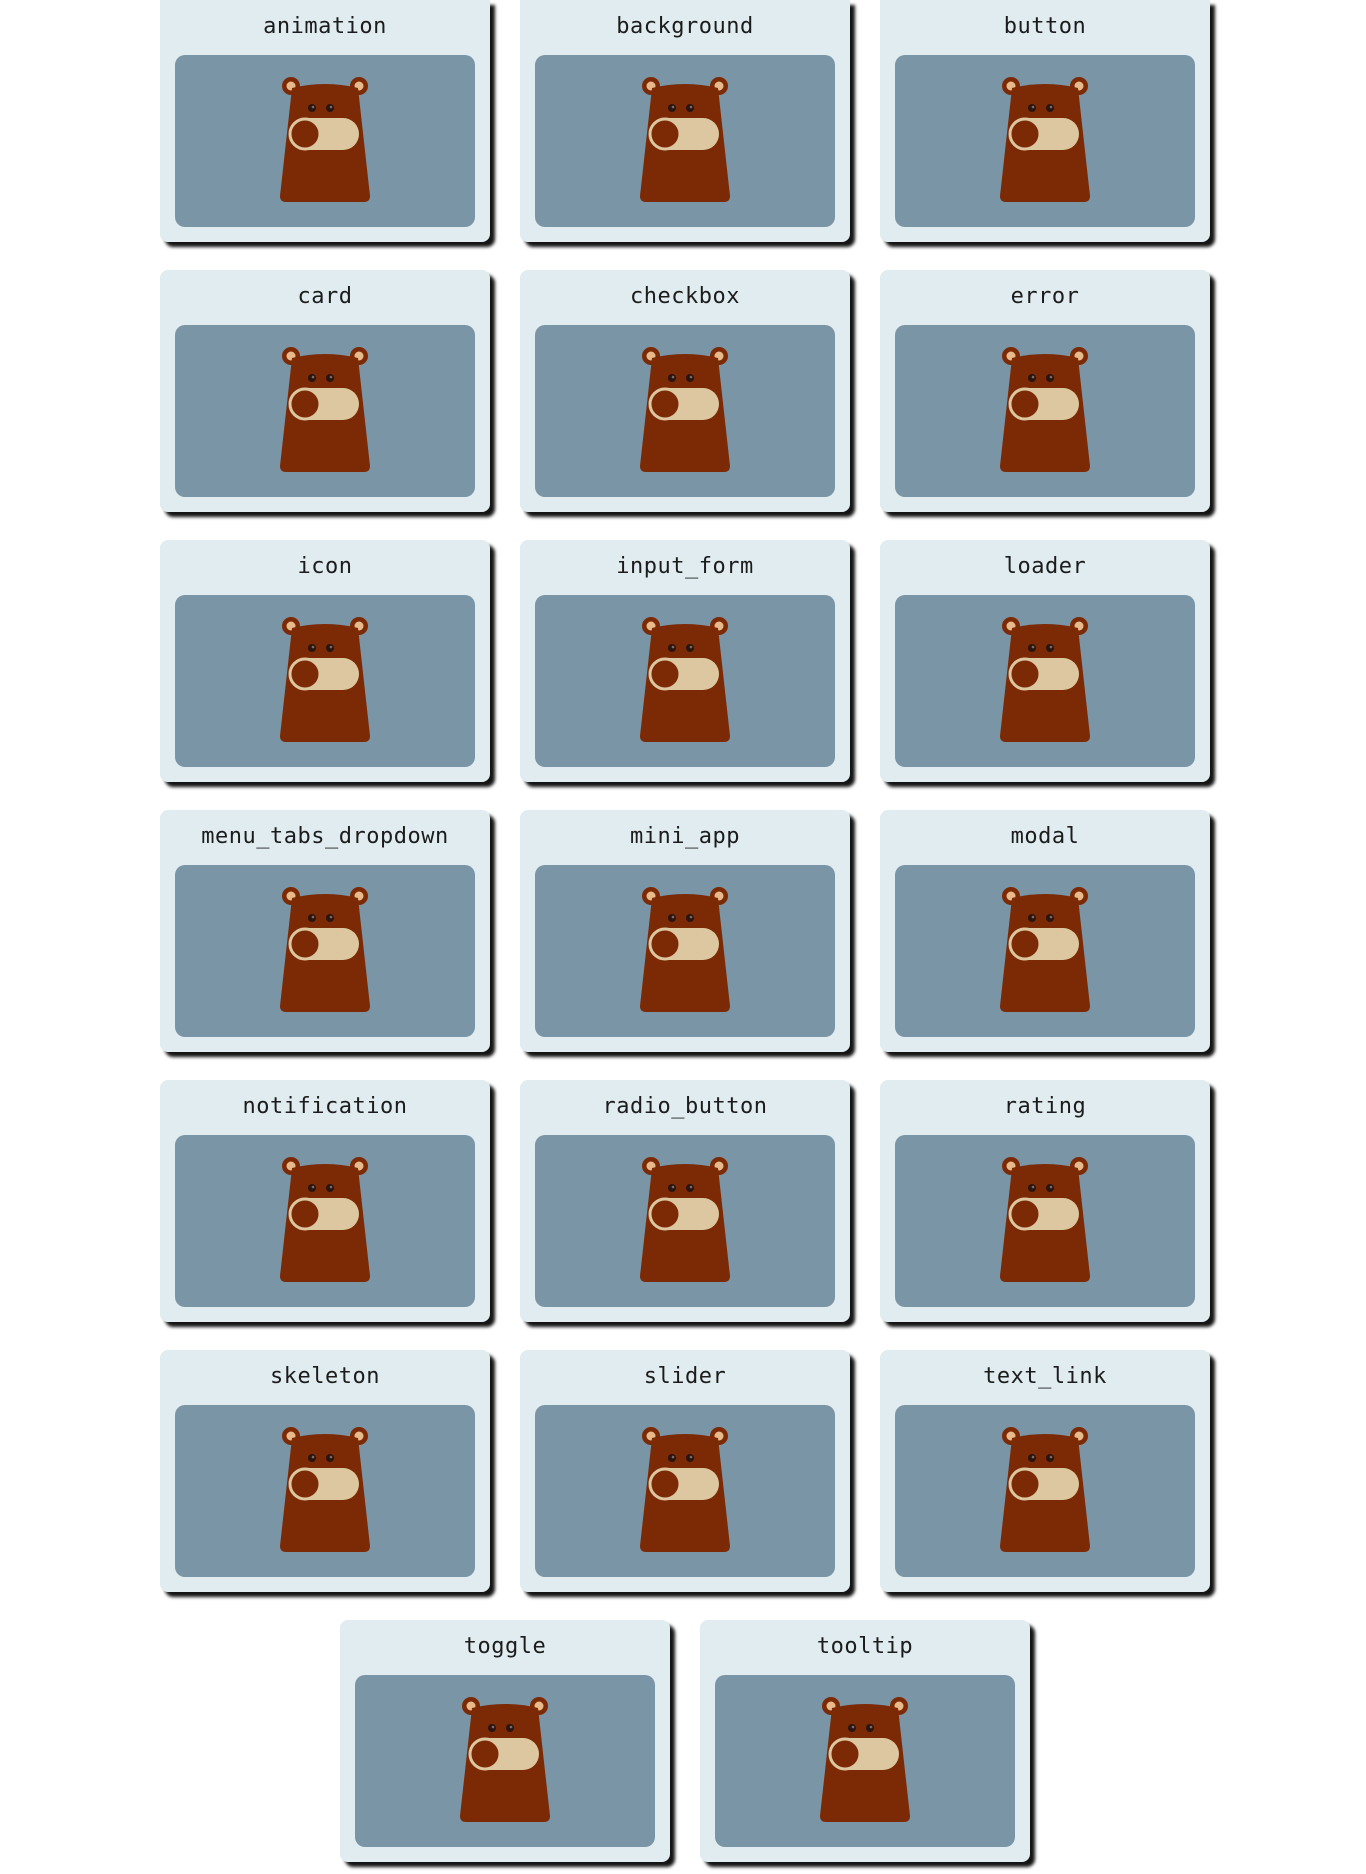 This screenshot has width=1366, height=1874. What do you see at coordinates (685, 296) in the screenshot?
I see `card-title: checkbox` at bounding box center [685, 296].